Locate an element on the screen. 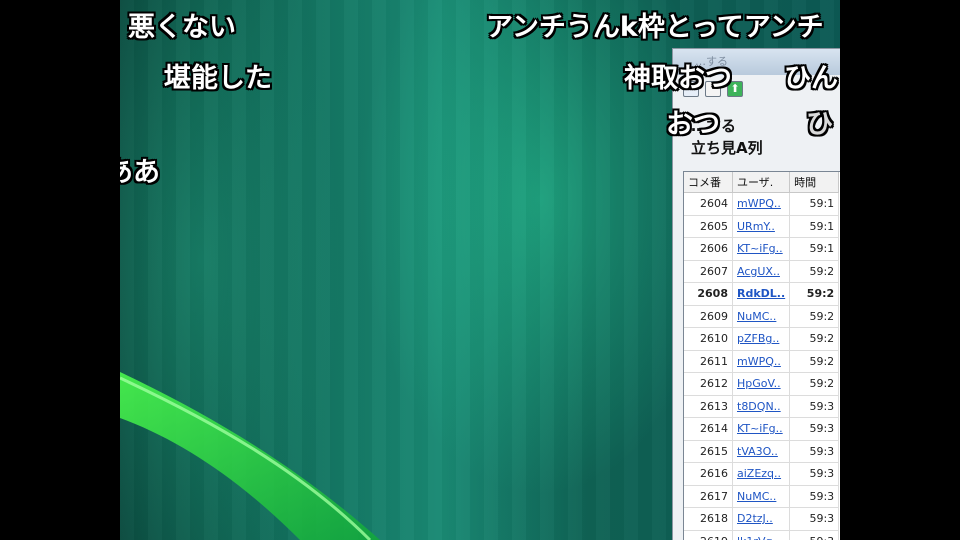 The width and height of the screenshot is (960, 540). scrolling-comment: 悪くない is located at coordinates (182, 27).